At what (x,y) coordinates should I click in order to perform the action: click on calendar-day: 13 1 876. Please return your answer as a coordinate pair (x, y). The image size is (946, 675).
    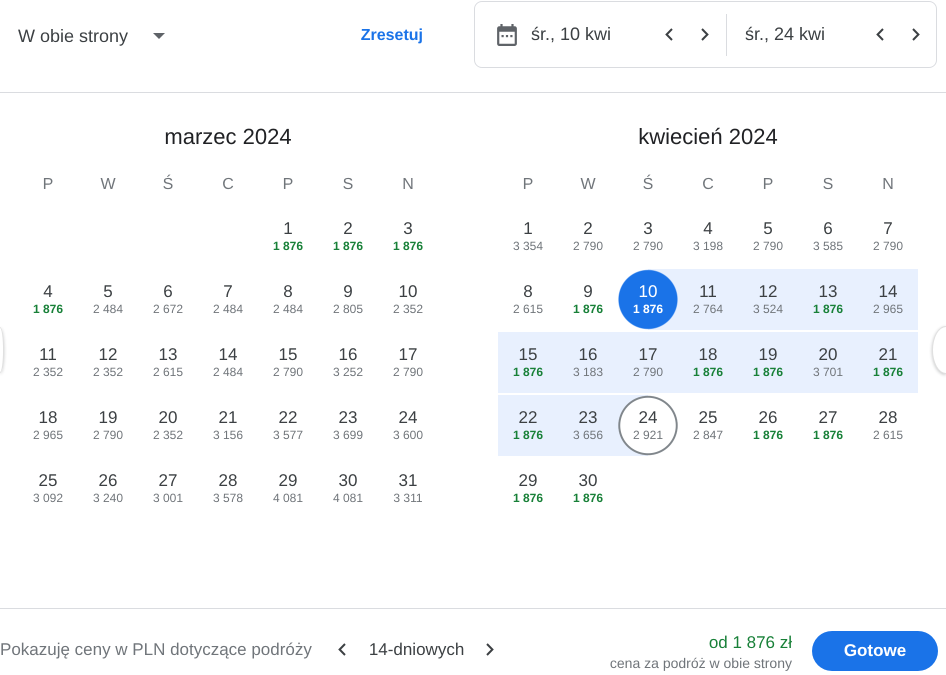
    Looking at the image, I should click on (828, 299).